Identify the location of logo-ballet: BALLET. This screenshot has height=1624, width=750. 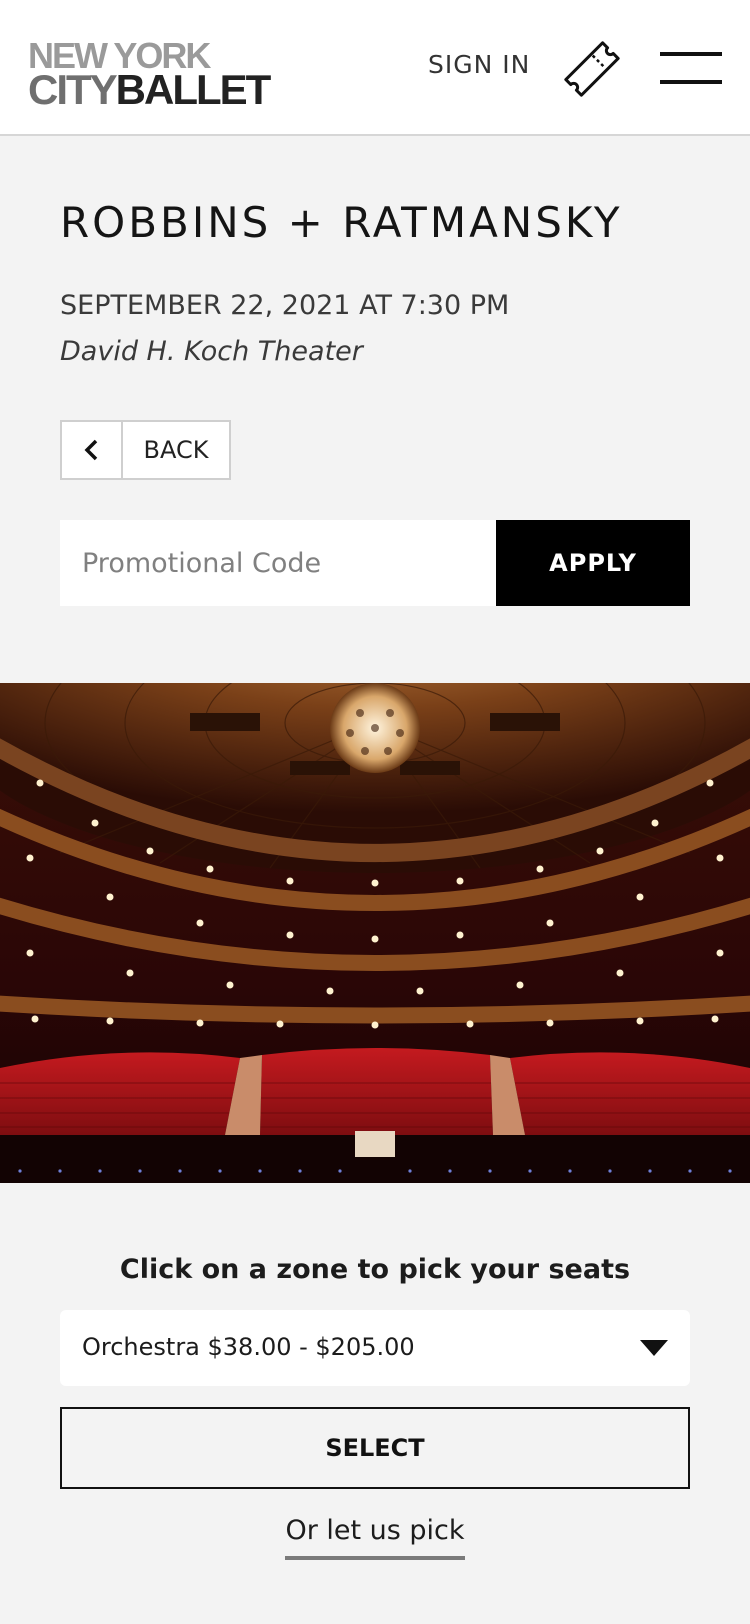
(193, 89).